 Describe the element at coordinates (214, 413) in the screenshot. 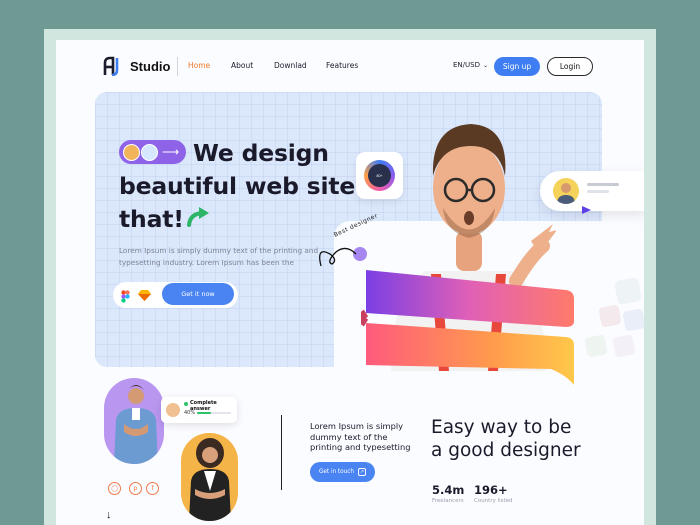

I see `progress-bar` at that location.